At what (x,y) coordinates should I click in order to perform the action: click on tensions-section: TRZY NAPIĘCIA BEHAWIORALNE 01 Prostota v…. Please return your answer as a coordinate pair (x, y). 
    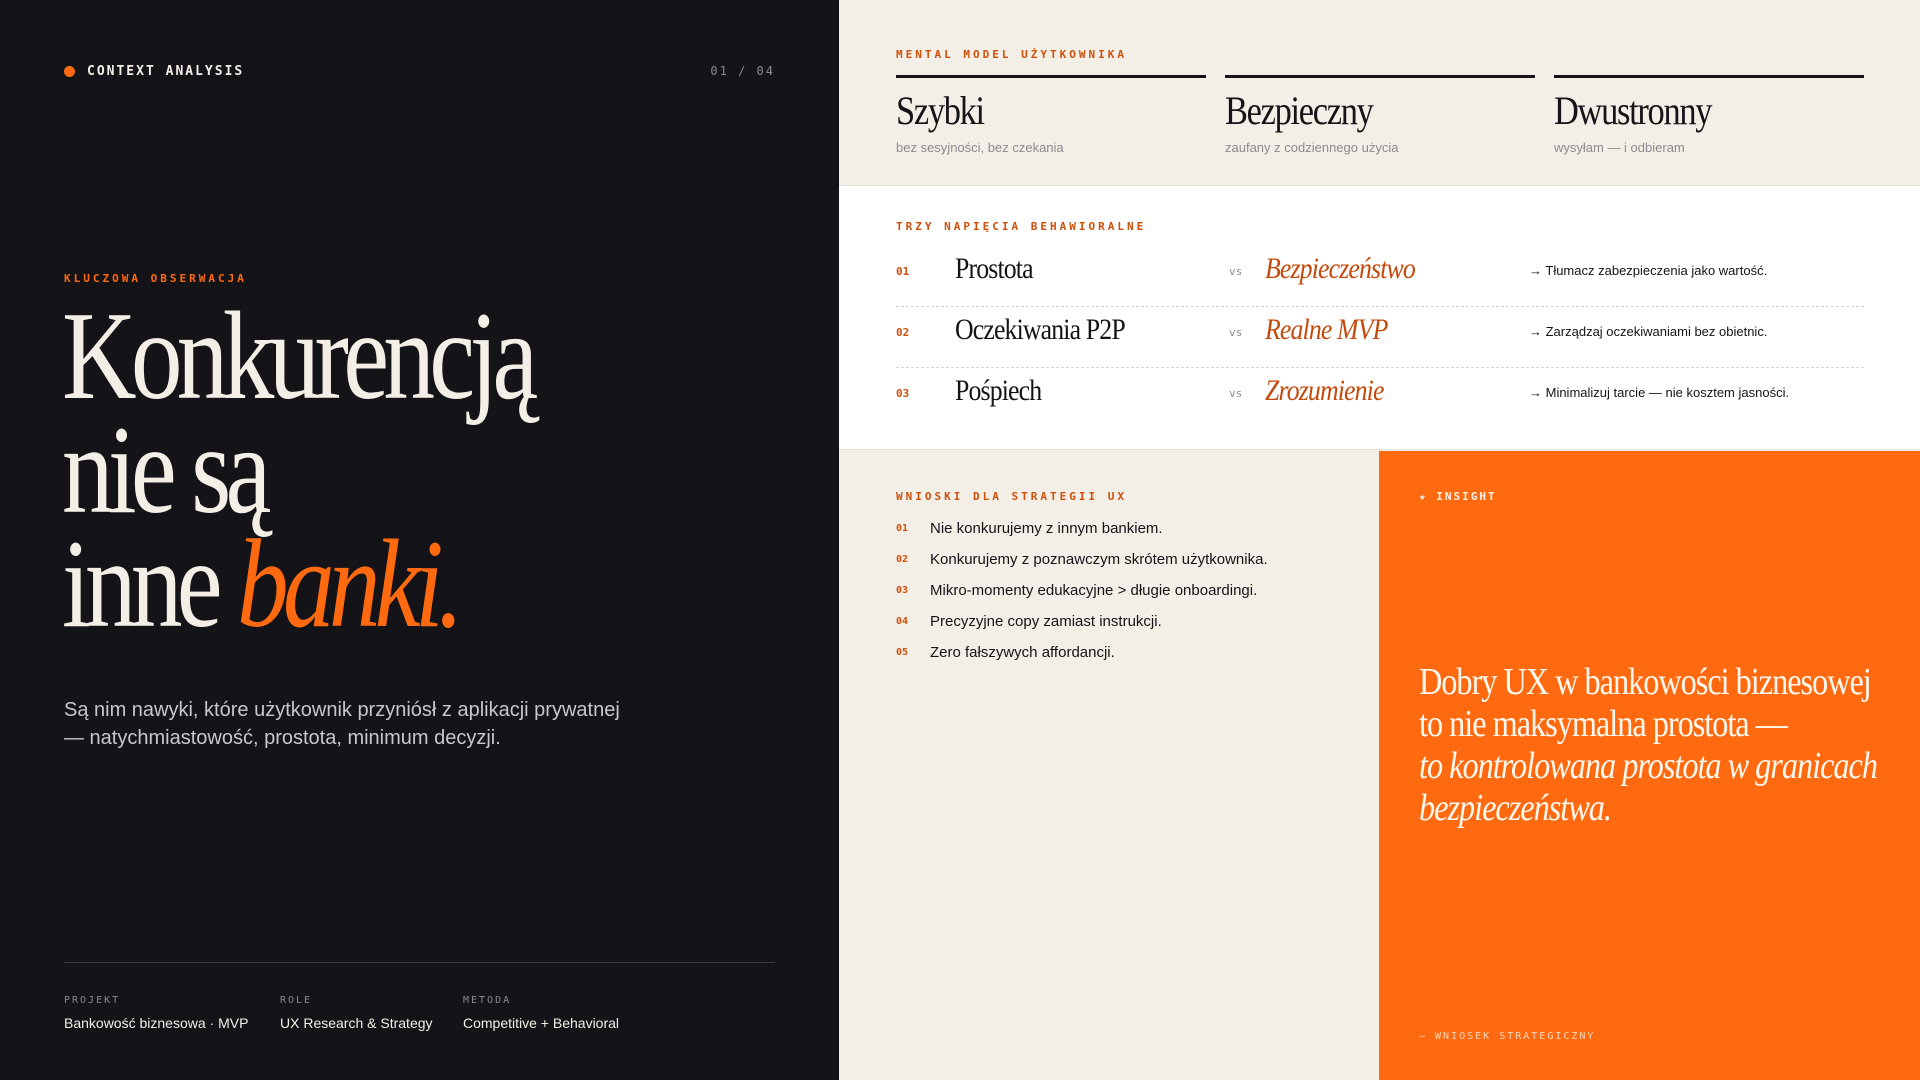
    Looking at the image, I should click on (1379, 317).